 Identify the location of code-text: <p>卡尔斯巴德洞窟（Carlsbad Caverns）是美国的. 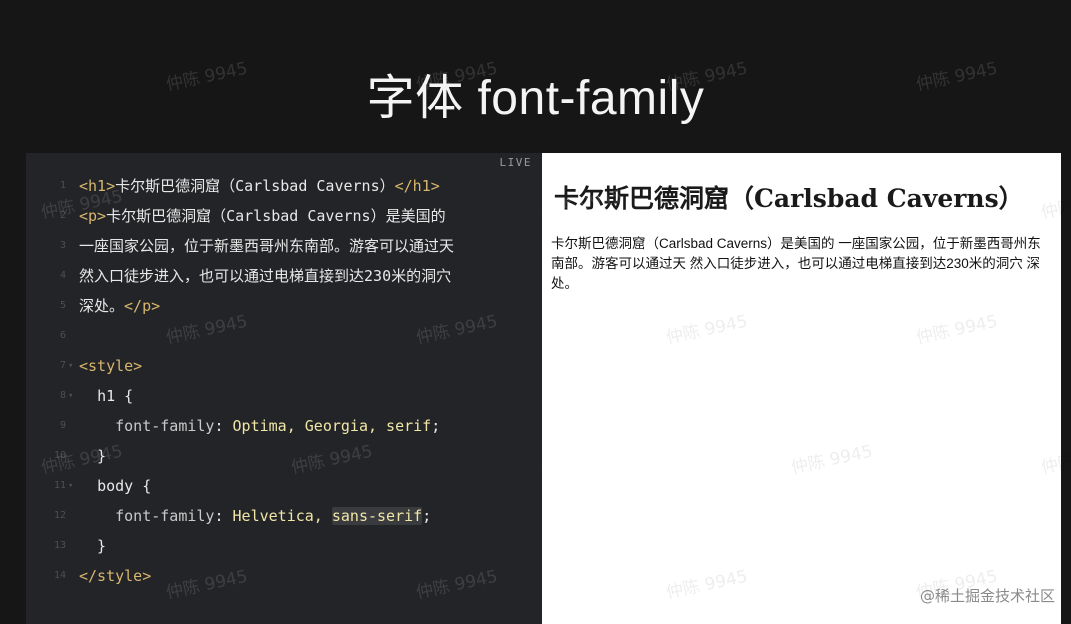
(262, 216).